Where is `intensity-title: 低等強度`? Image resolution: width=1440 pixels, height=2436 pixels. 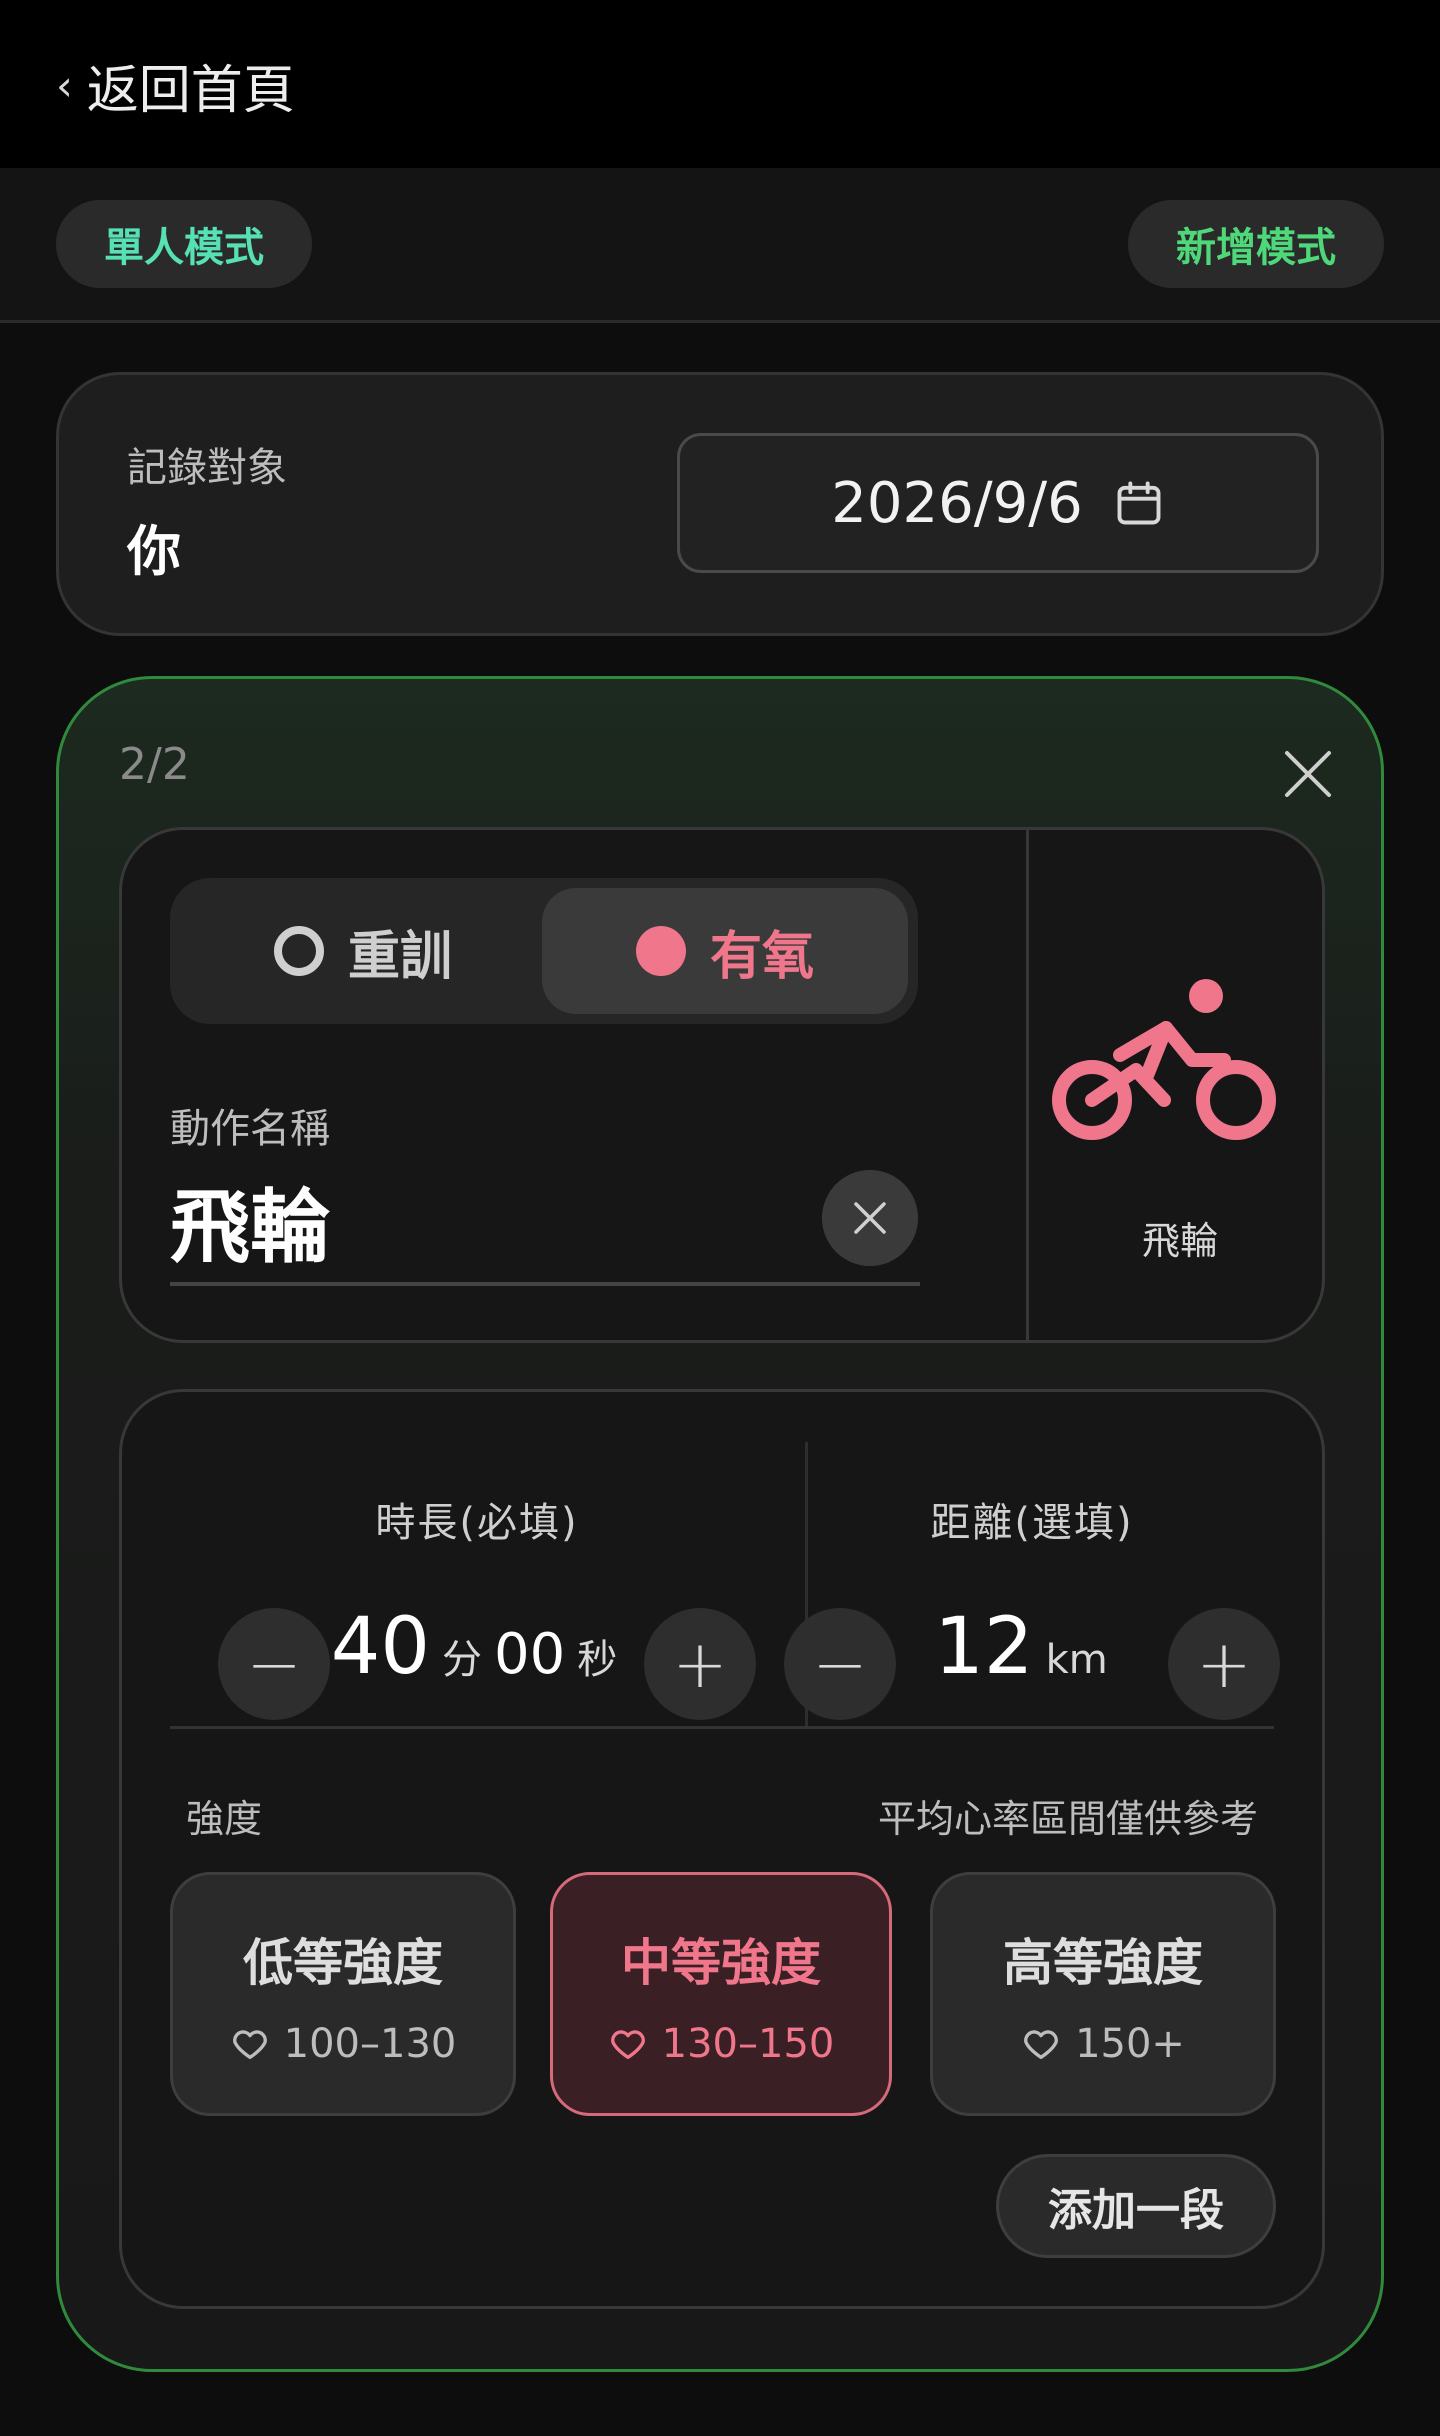
intensity-title: 低等強度 is located at coordinates (343, 1963).